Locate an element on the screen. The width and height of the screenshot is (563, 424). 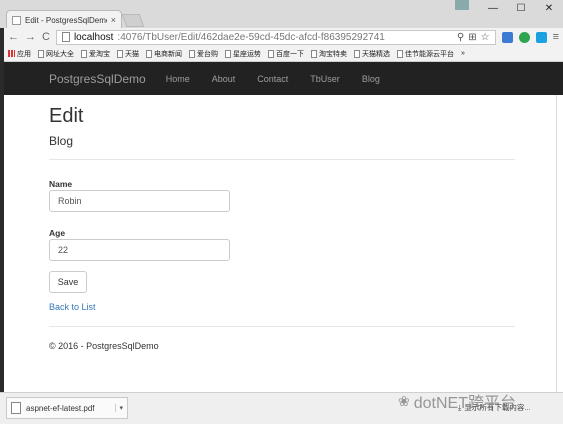
bookmark-label: 淘宝特卖 is located at coordinates (333, 54).